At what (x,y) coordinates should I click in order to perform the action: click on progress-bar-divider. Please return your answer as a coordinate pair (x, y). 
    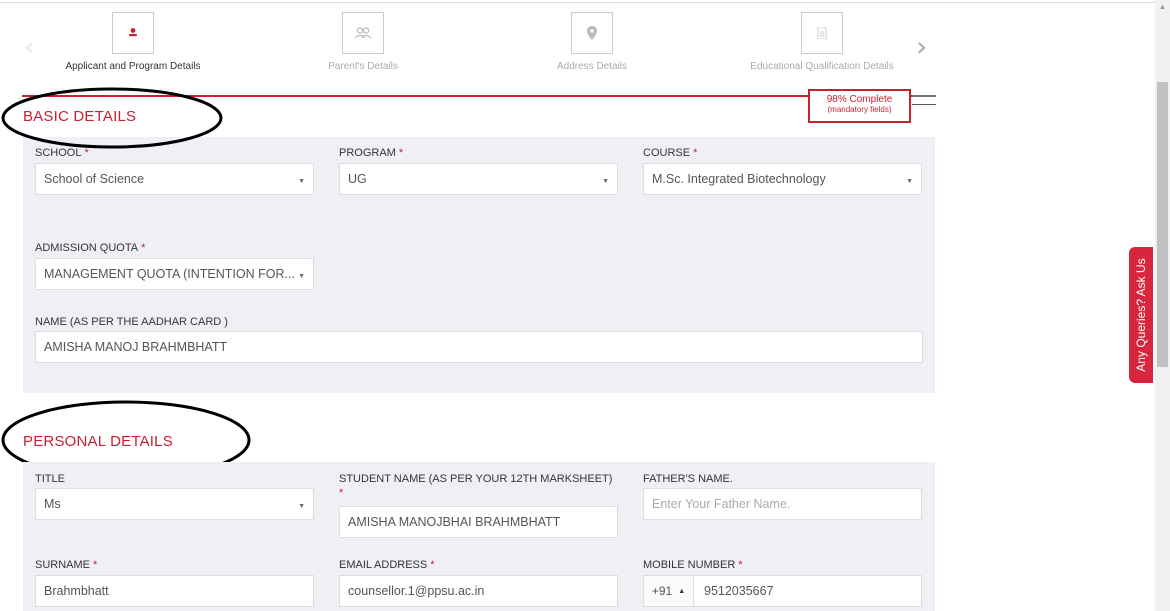
    Looking at the image, I should click on (924, 104).